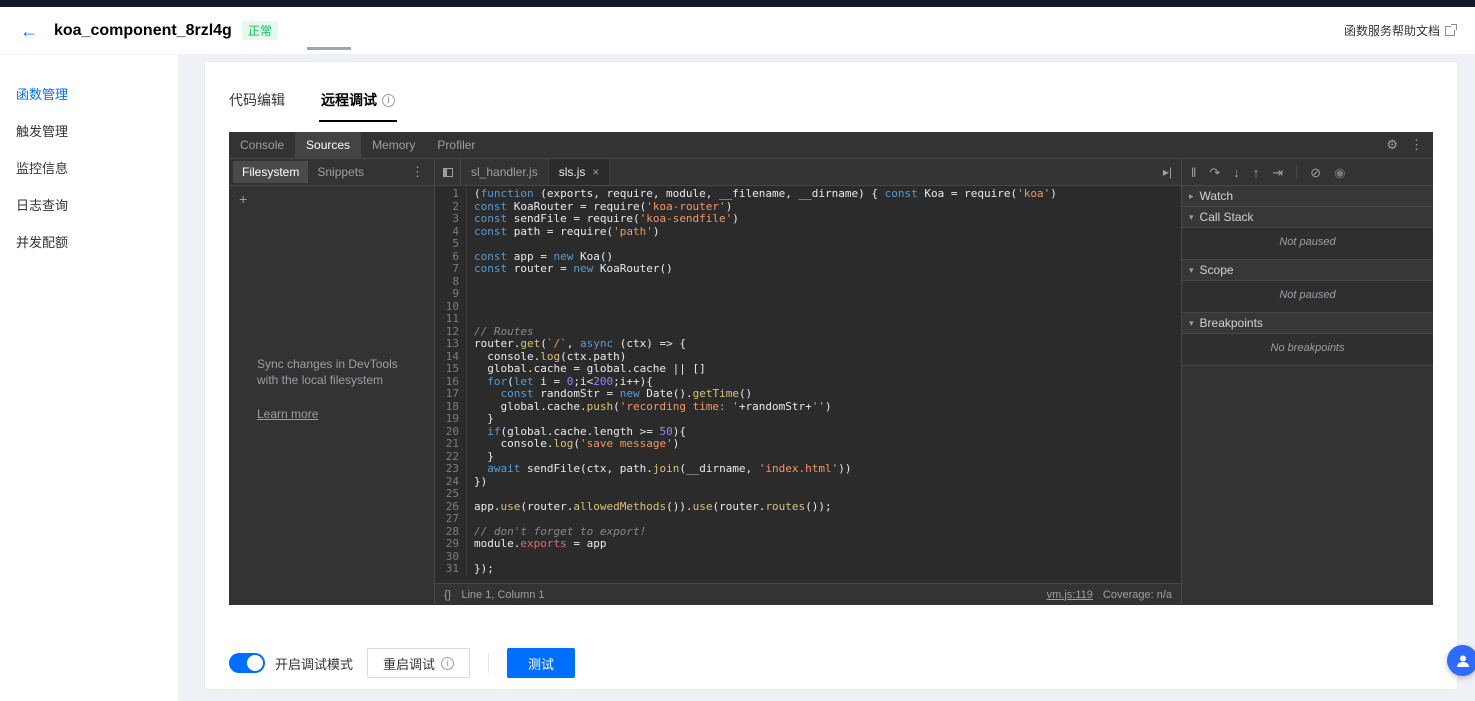 The image size is (1475, 701). Describe the element at coordinates (567, 231) in the screenshot. I see `code-text: const path = require('path')` at that location.